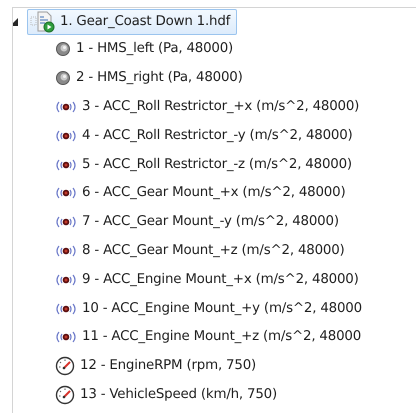  What do you see at coordinates (234, 135) in the screenshot?
I see `tree-item: 4 - ACC_Roll Restrictor_-y (m/s^2, 48000)` at bounding box center [234, 135].